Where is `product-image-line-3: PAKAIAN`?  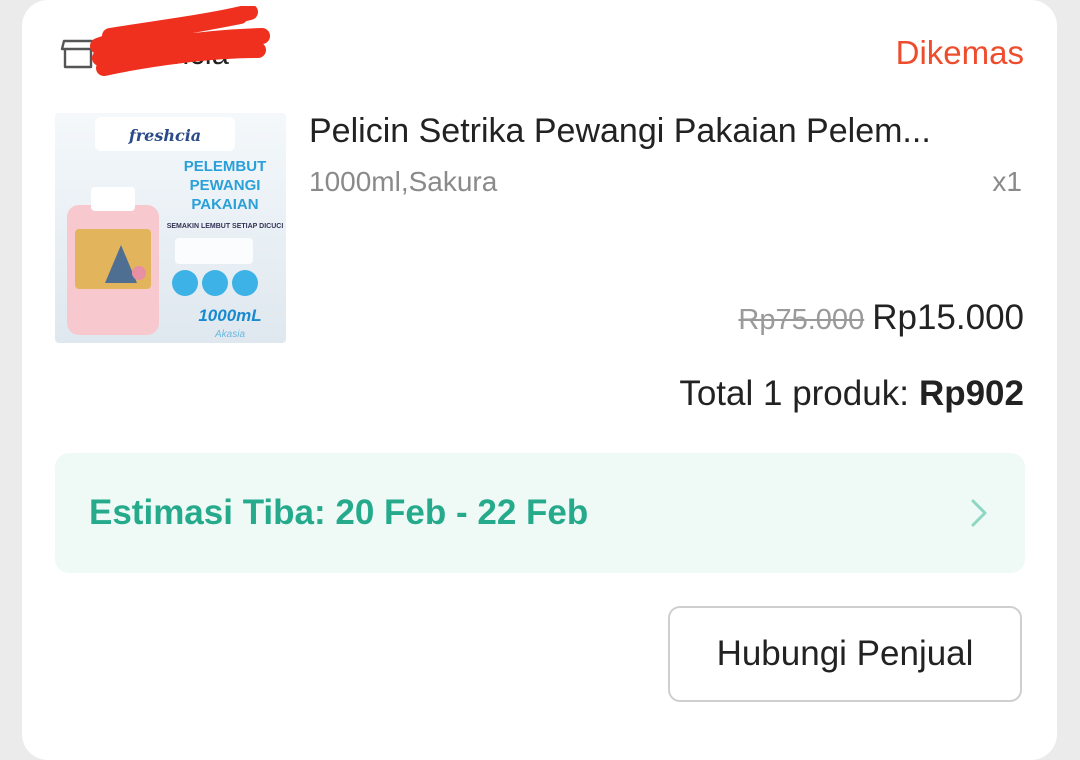
product-image-line-3: PAKAIAN is located at coordinates (224, 204).